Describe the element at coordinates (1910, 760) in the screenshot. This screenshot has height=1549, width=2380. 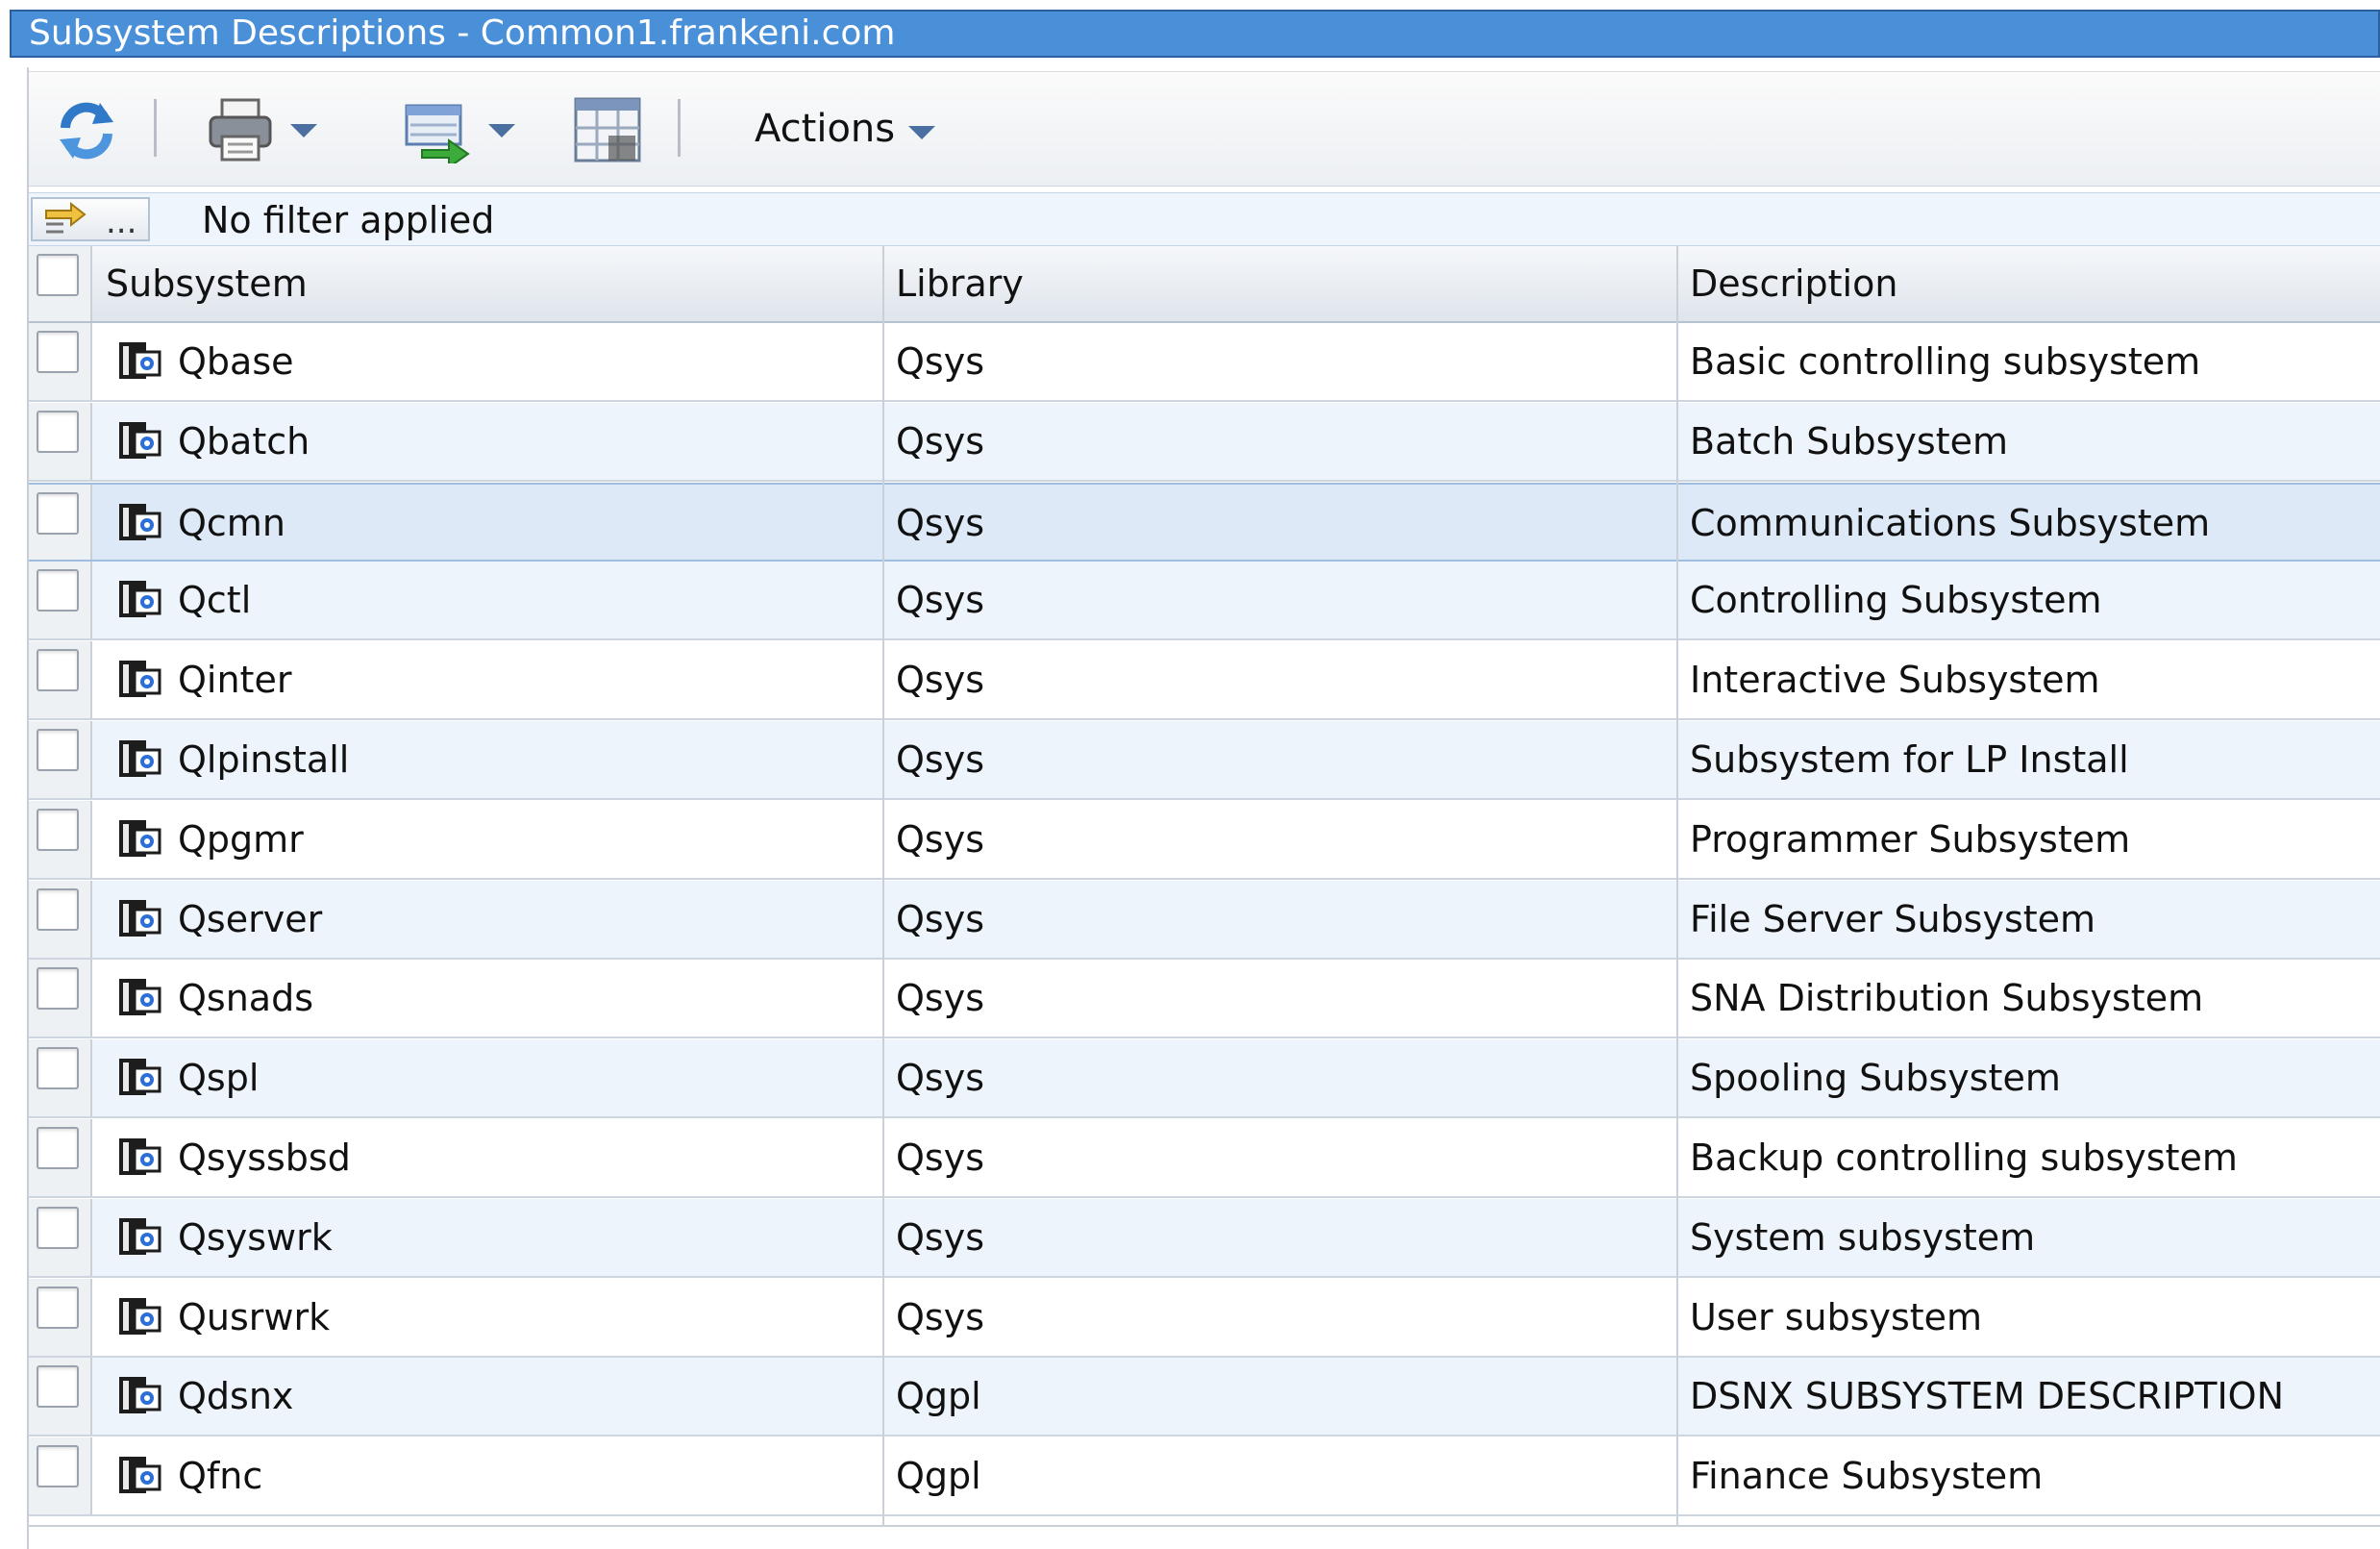
I see `cell-description: Subsystem for LP Install` at that location.